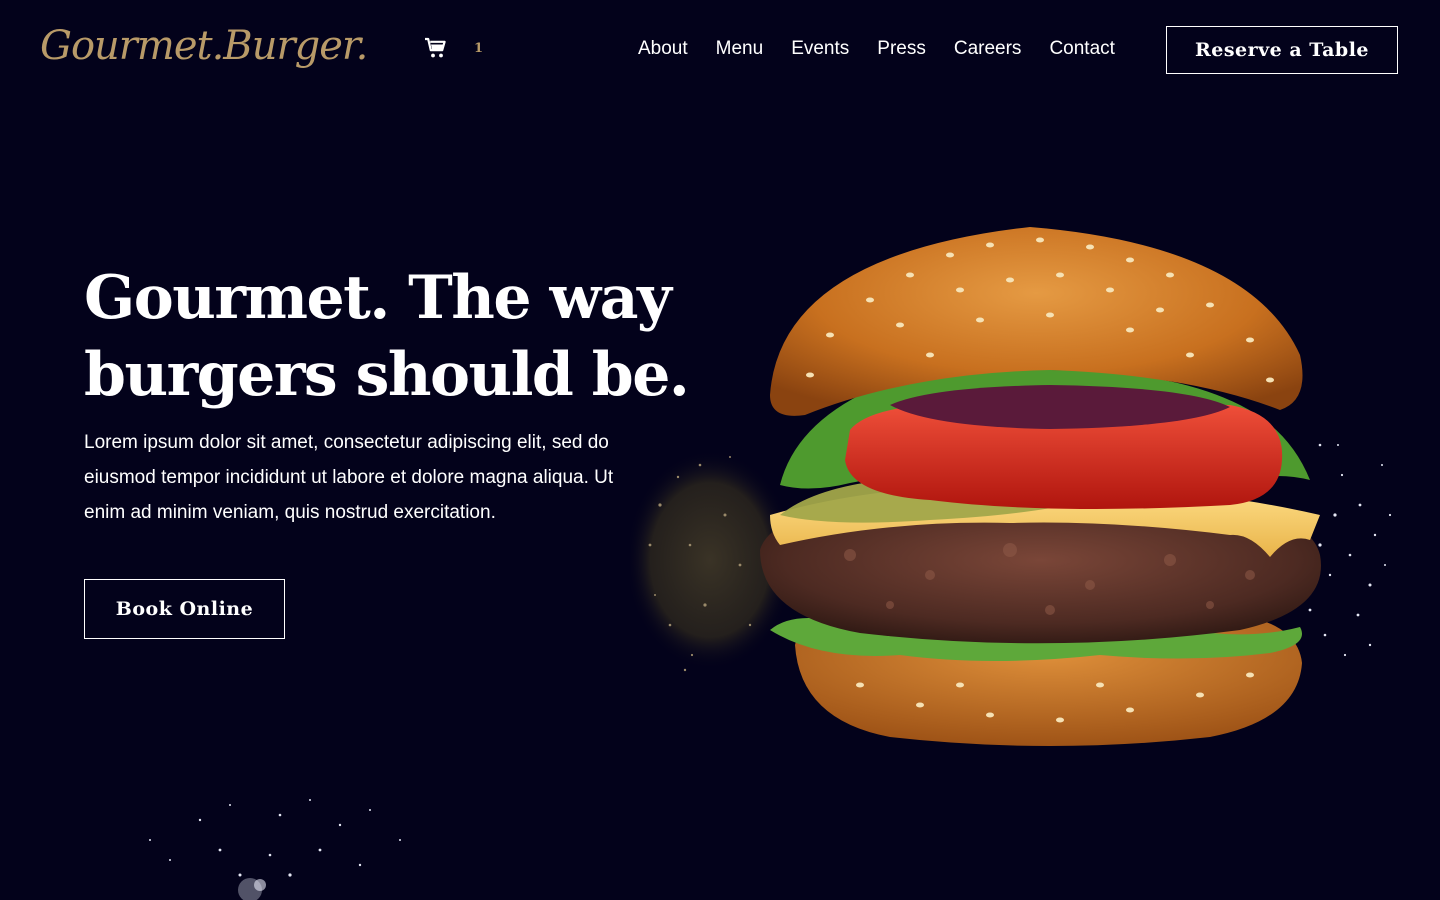 The width and height of the screenshot is (1440, 900). Describe the element at coordinates (435, 47) in the screenshot. I see `shopping-cart-icon` at that location.